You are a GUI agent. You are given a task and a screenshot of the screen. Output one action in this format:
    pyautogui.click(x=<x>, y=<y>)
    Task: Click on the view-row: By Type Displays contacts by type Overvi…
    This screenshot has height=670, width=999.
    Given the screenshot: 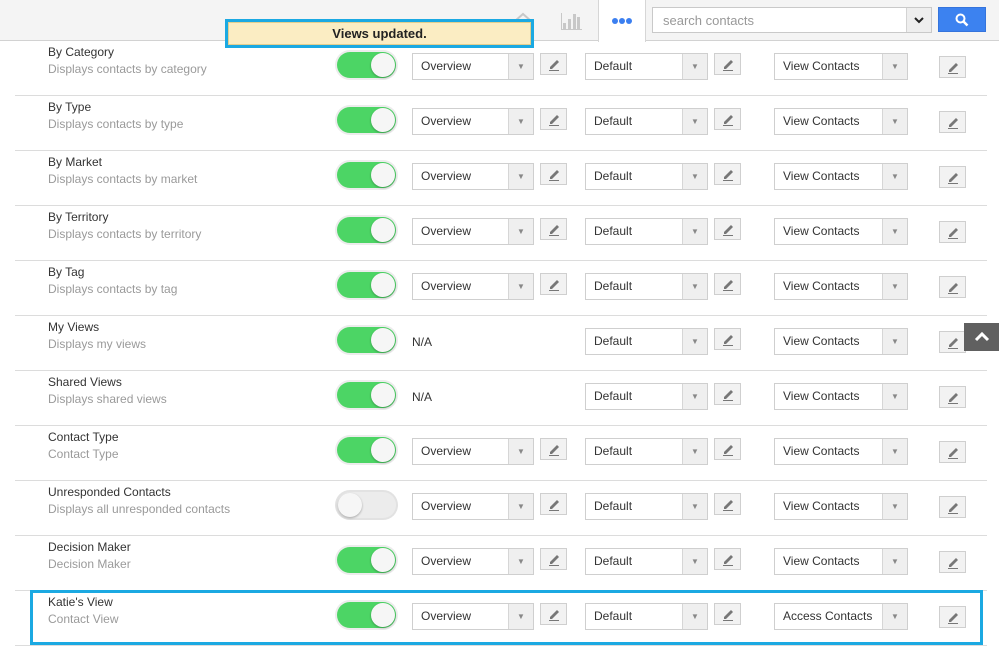 What is the action you would take?
    pyautogui.click(x=499, y=123)
    